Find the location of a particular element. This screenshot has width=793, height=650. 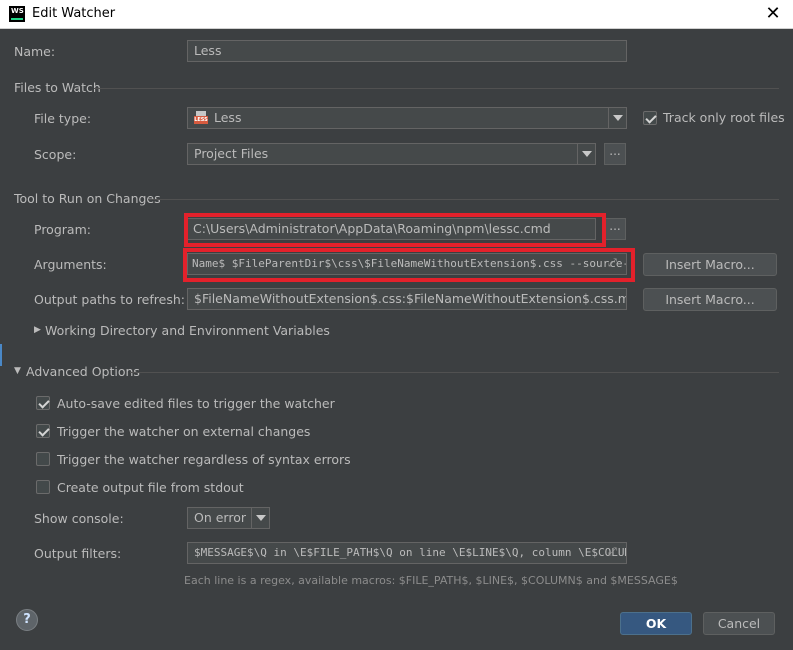

help-icon: ? is located at coordinates (27, 620).